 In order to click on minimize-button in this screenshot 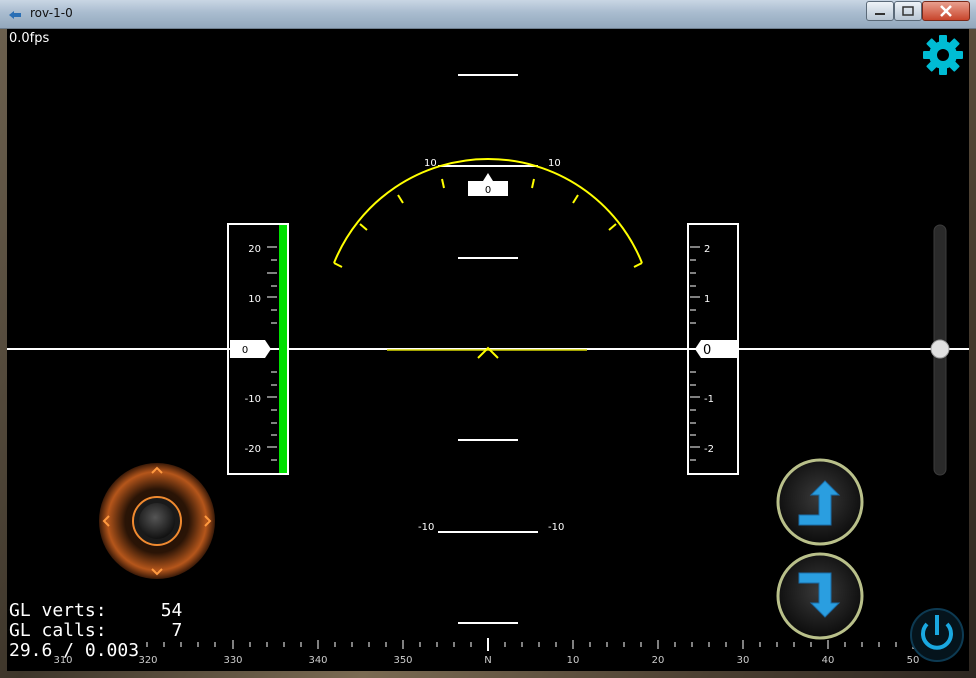, I will do `click(880, 11)`.